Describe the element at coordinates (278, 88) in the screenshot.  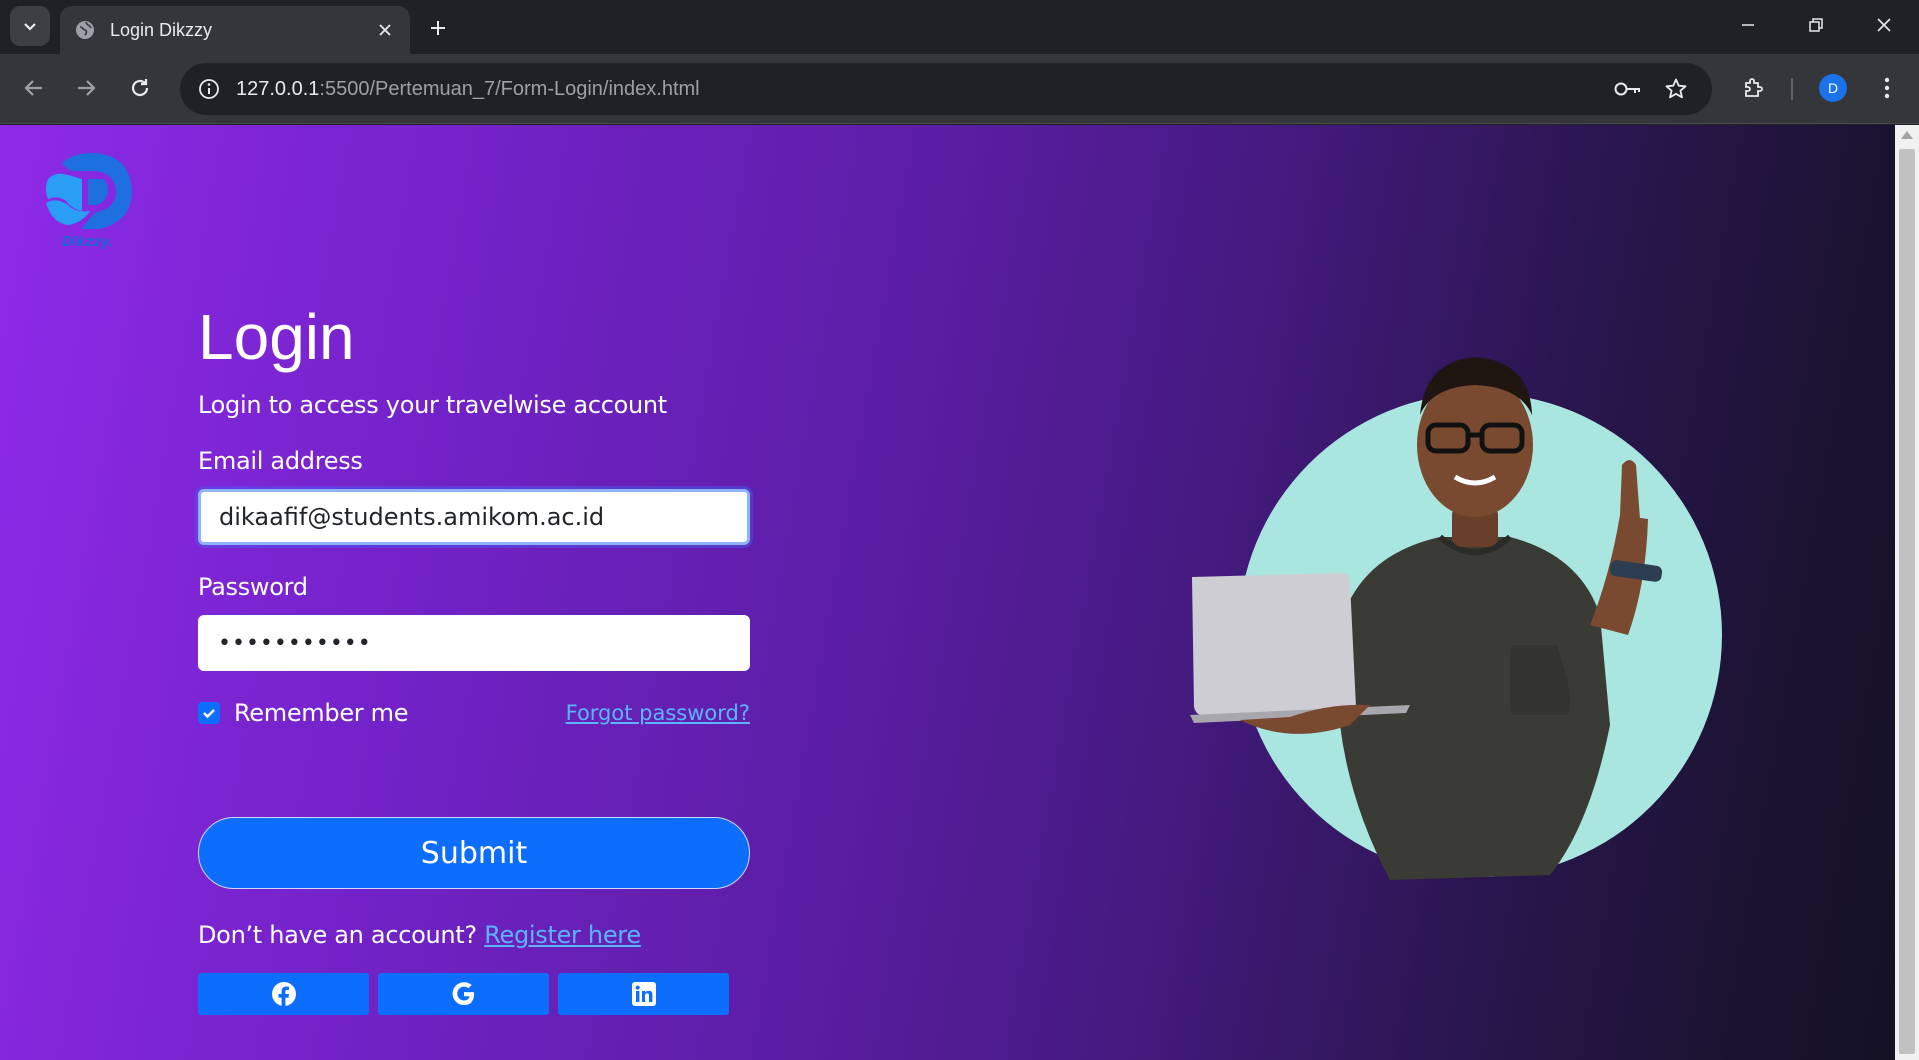
I see `url-host: 127.0.0.1` at that location.